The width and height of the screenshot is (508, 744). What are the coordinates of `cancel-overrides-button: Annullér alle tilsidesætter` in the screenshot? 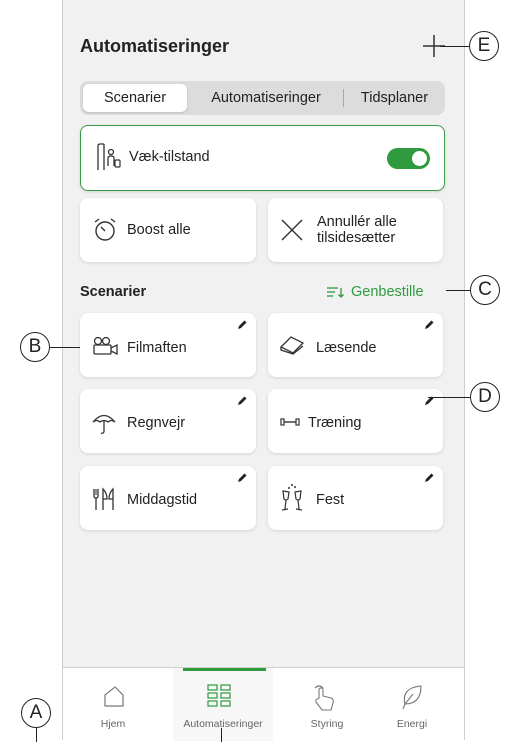 It's located at (355, 230).